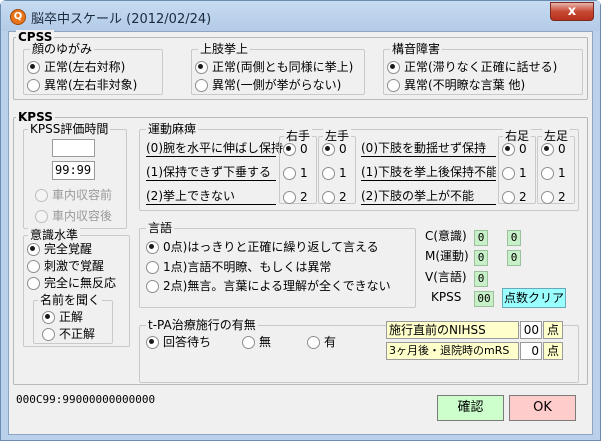 Image resolution: width=601 pixels, height=441 pixels. I want to click on cpss-speech-title: 構音障害, so click(416, 49).